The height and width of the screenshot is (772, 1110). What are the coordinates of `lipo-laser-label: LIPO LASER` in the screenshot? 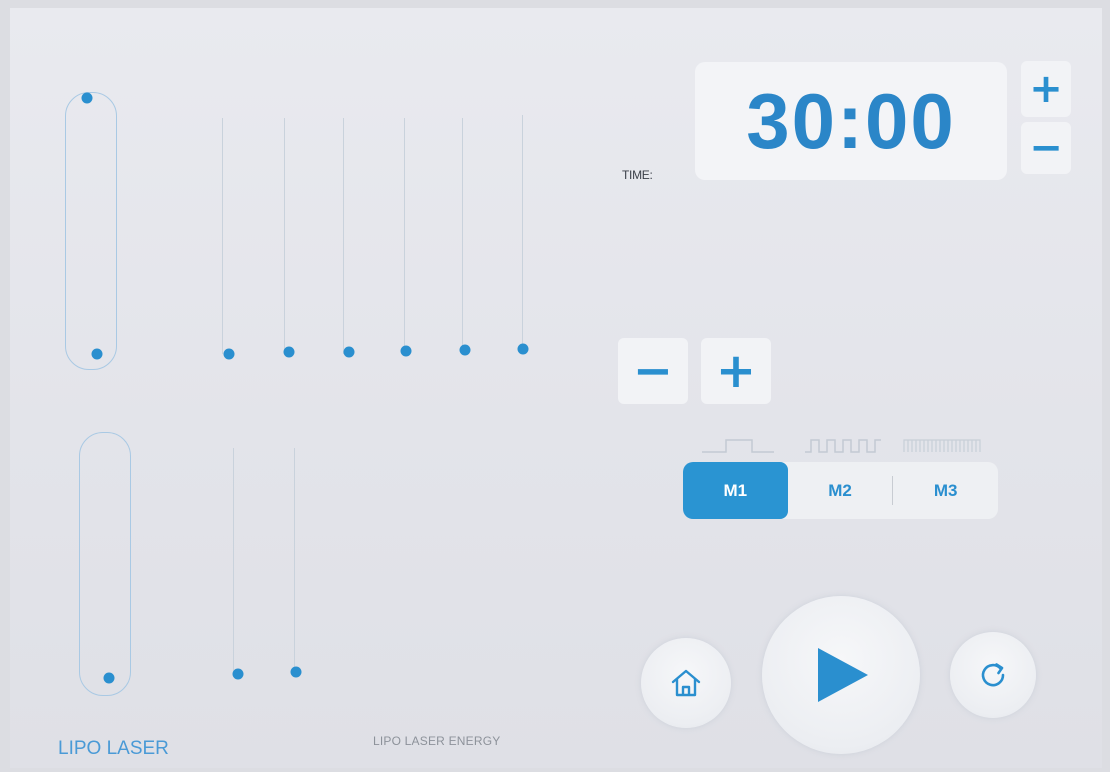 It's located at (113, 748).